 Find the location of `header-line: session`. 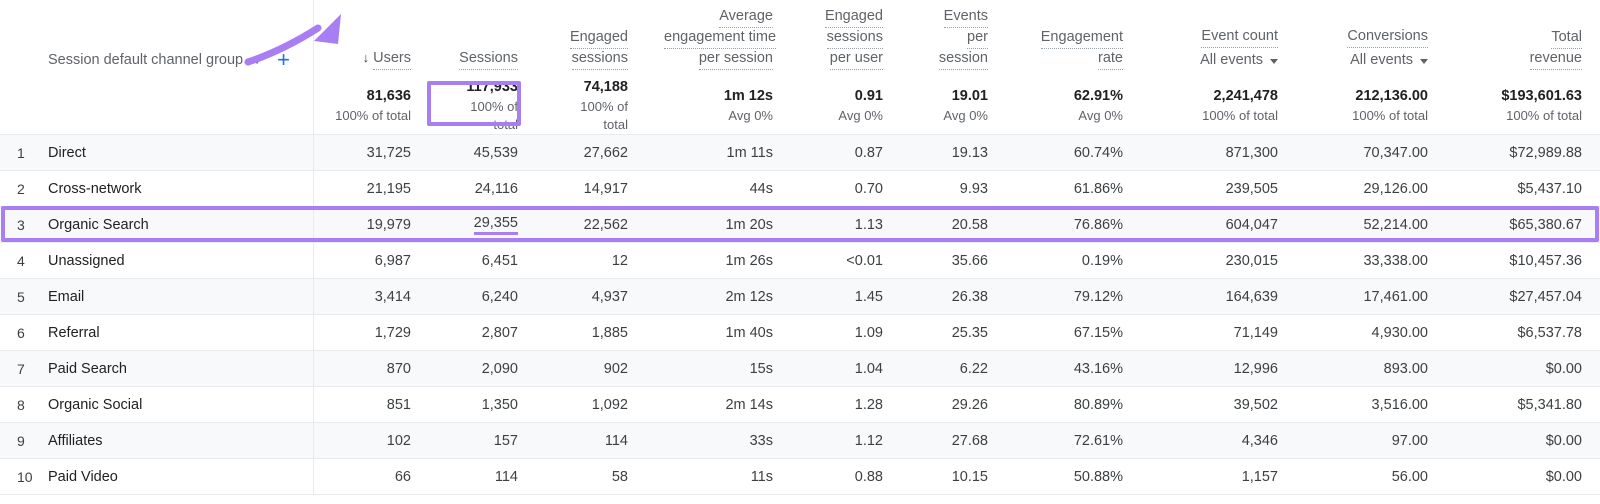

header-line: session is located at coordinates (963, 59).